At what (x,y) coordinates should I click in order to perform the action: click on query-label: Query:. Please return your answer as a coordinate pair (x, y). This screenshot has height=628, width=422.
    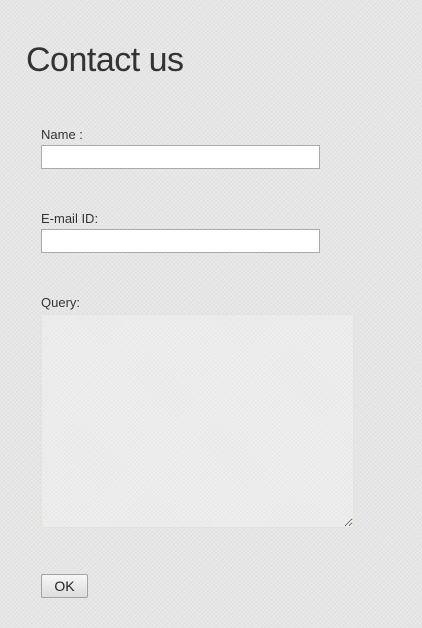
    Looking at the image, I should click on (61, 302).